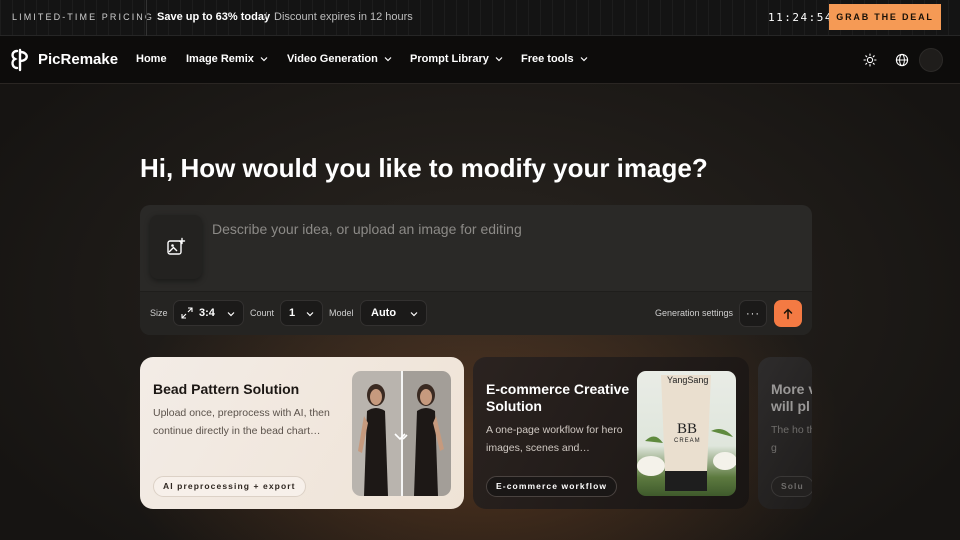 The image size is (960, 540). What do you see at coordinates (226, 389) in the screenshot?
I see `card-title: Bead Pattern Solution` at bounding box center [226, 389].